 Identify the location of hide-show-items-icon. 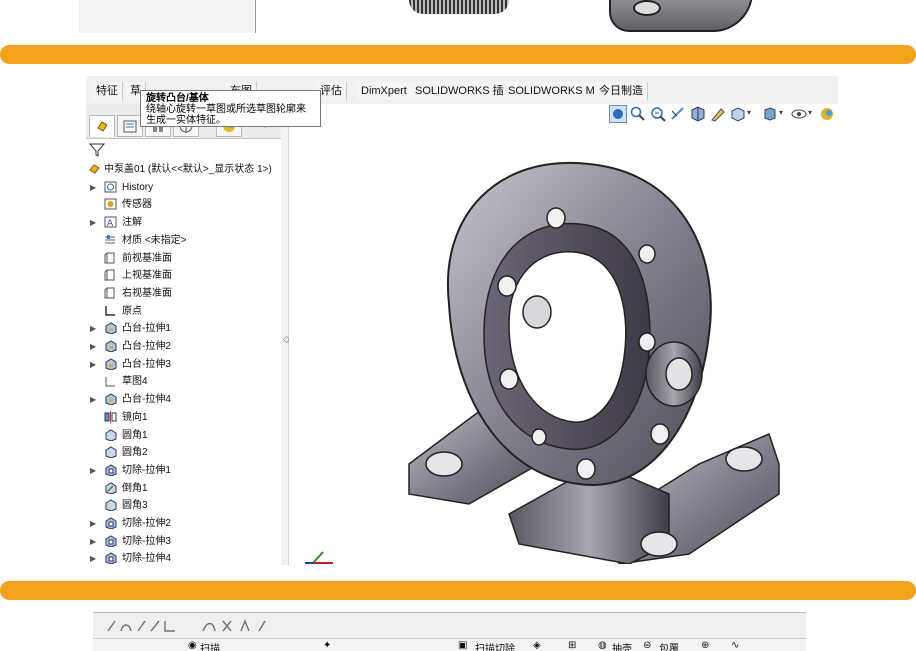
(799, 114).